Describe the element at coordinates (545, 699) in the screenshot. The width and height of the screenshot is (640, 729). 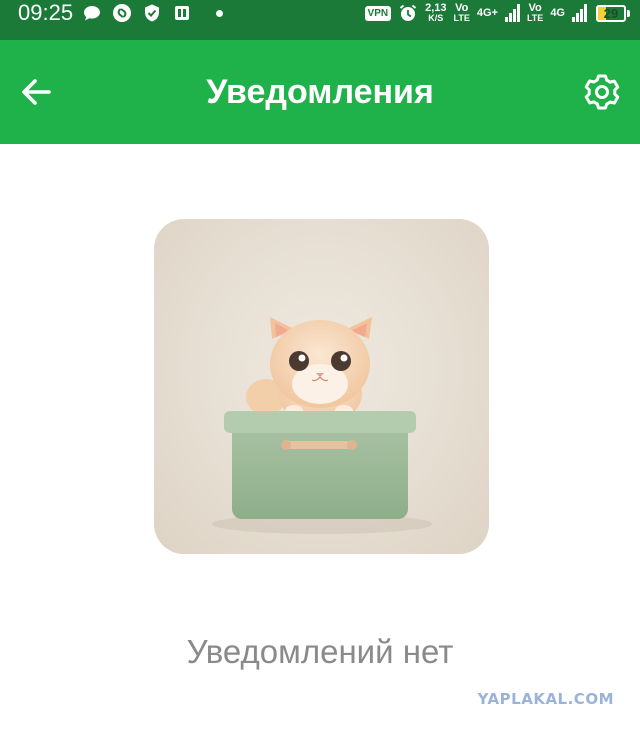
I see `watermark: YAPLAKAL.COM` at that location.